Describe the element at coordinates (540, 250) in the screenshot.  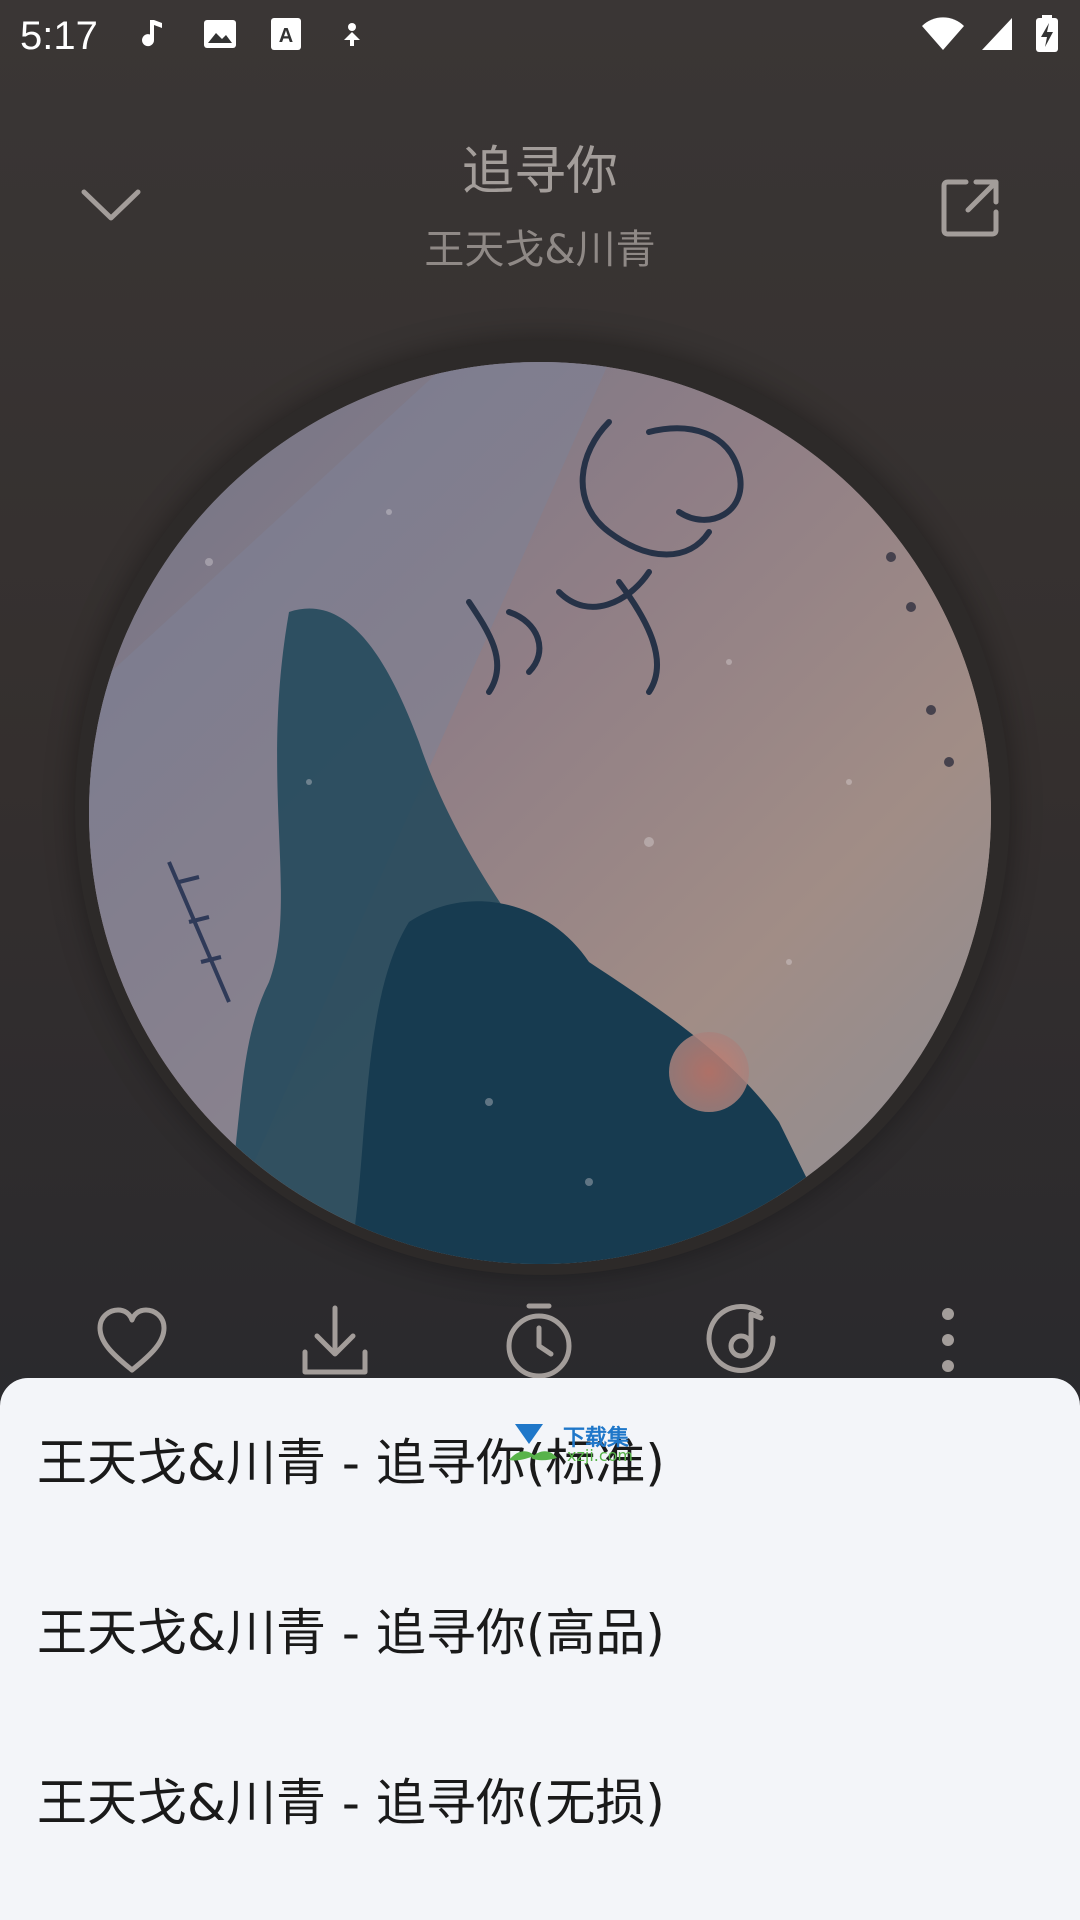
I see `artist-name: 王天戈&川青` at that location.